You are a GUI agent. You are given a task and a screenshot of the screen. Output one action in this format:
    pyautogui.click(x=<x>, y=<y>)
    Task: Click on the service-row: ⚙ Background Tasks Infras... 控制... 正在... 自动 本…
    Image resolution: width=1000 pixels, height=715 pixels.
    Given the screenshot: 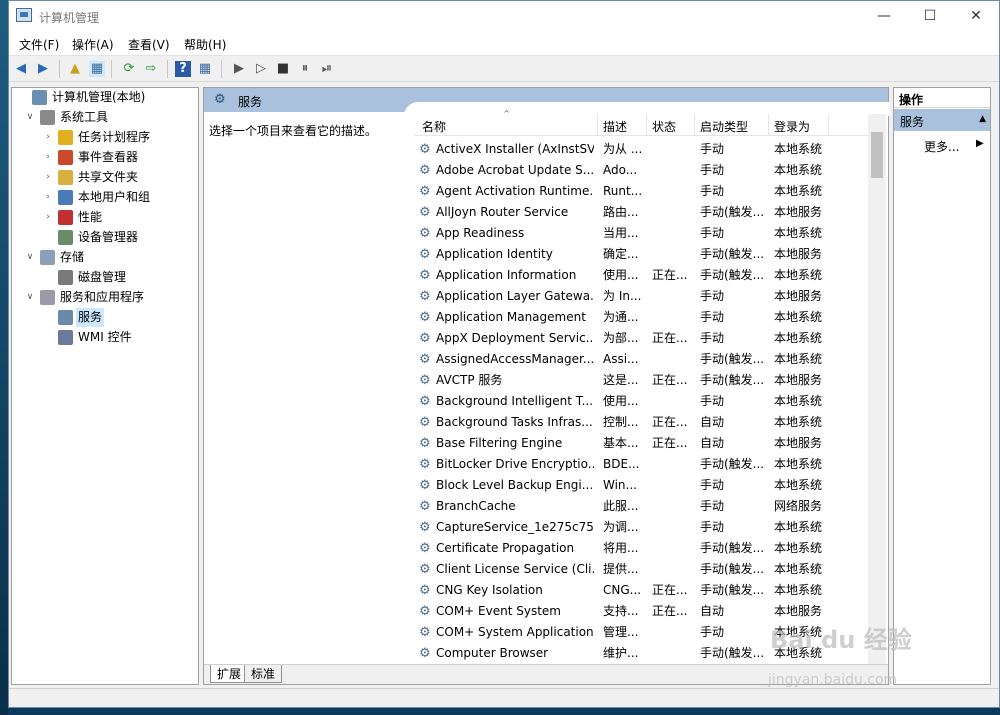 What is the action you would take?
    pyautogui.click(x=641, y=422)
    